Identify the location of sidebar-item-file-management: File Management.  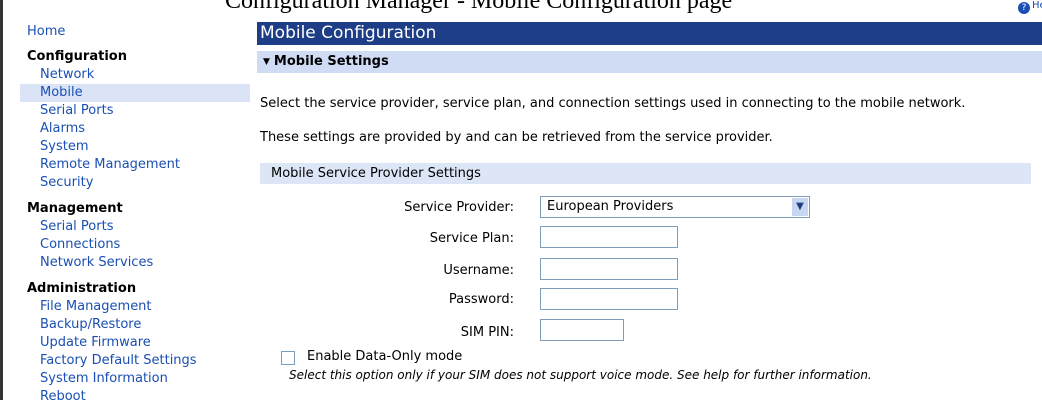
(135, 307).